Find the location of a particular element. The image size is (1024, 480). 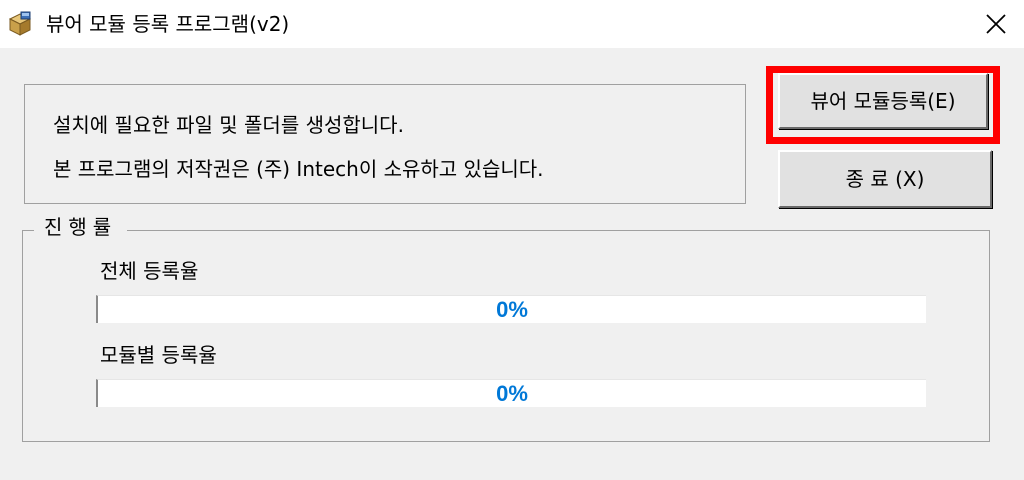

module-progress-bar: 0% is located at coordinates (511, 393).